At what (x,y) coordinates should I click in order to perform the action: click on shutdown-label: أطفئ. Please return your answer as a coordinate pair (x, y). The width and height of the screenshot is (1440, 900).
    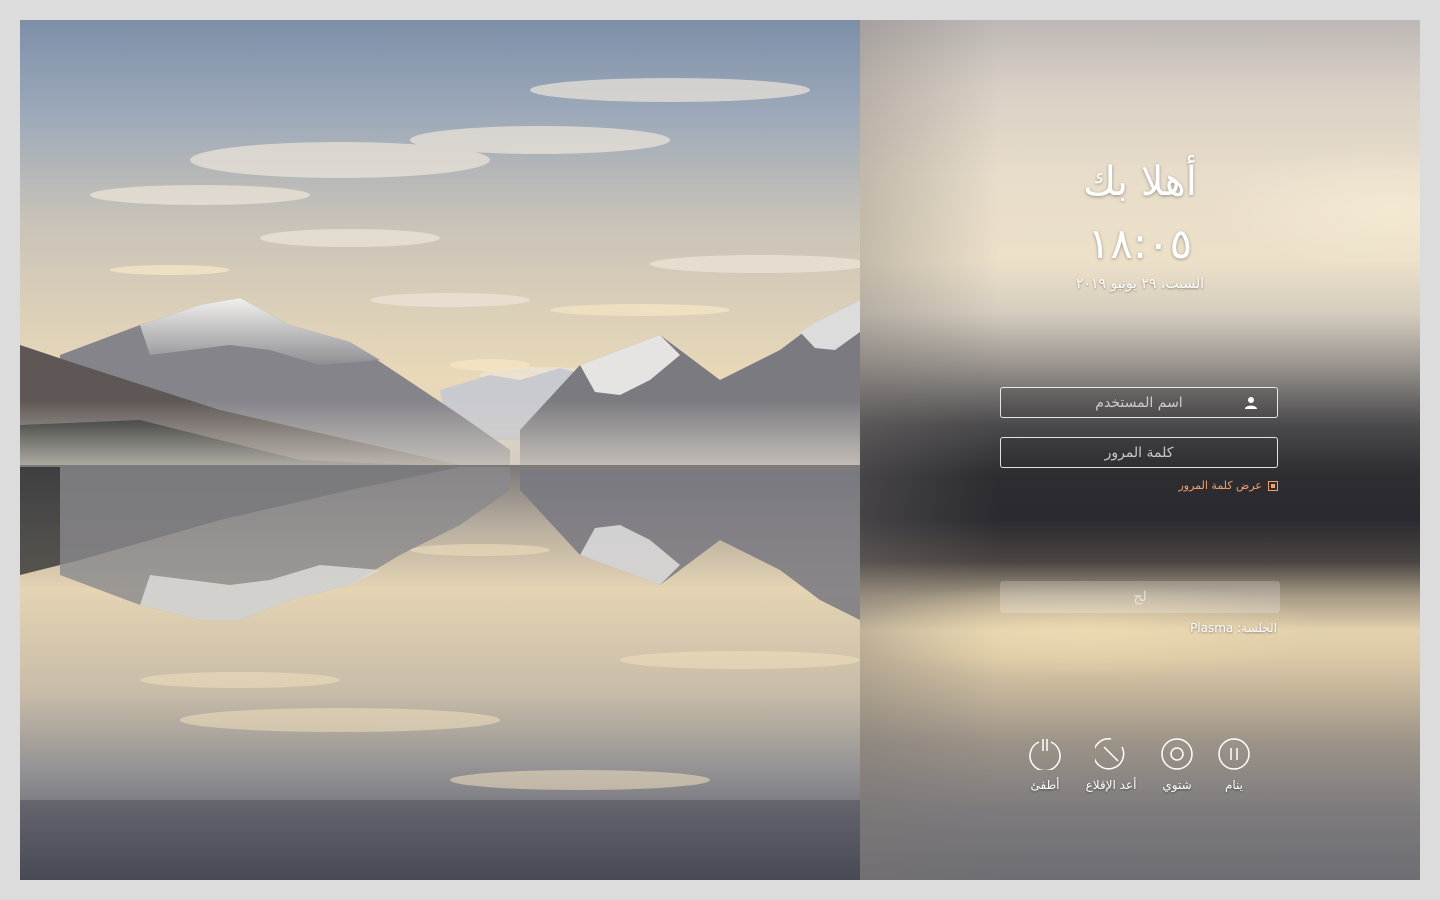
    Looking at the image, I should click on (1045, 785).